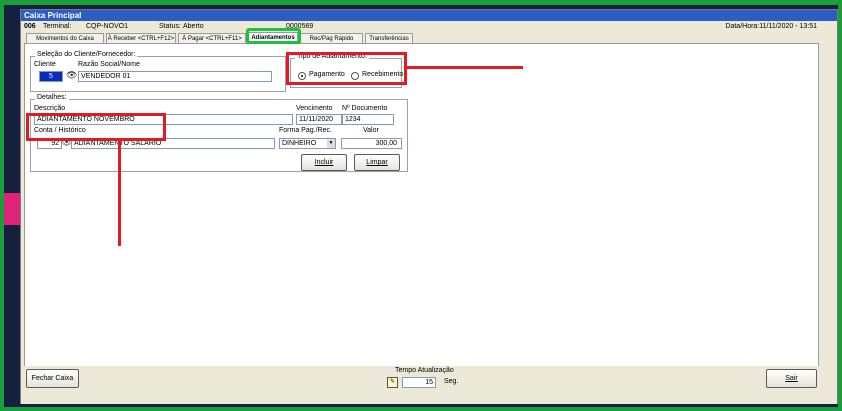 This screenshot has height=411, width=842. Describe the element at coordinates (419, 382) in the screenshot. I see `tempo-input: 15` at that location.